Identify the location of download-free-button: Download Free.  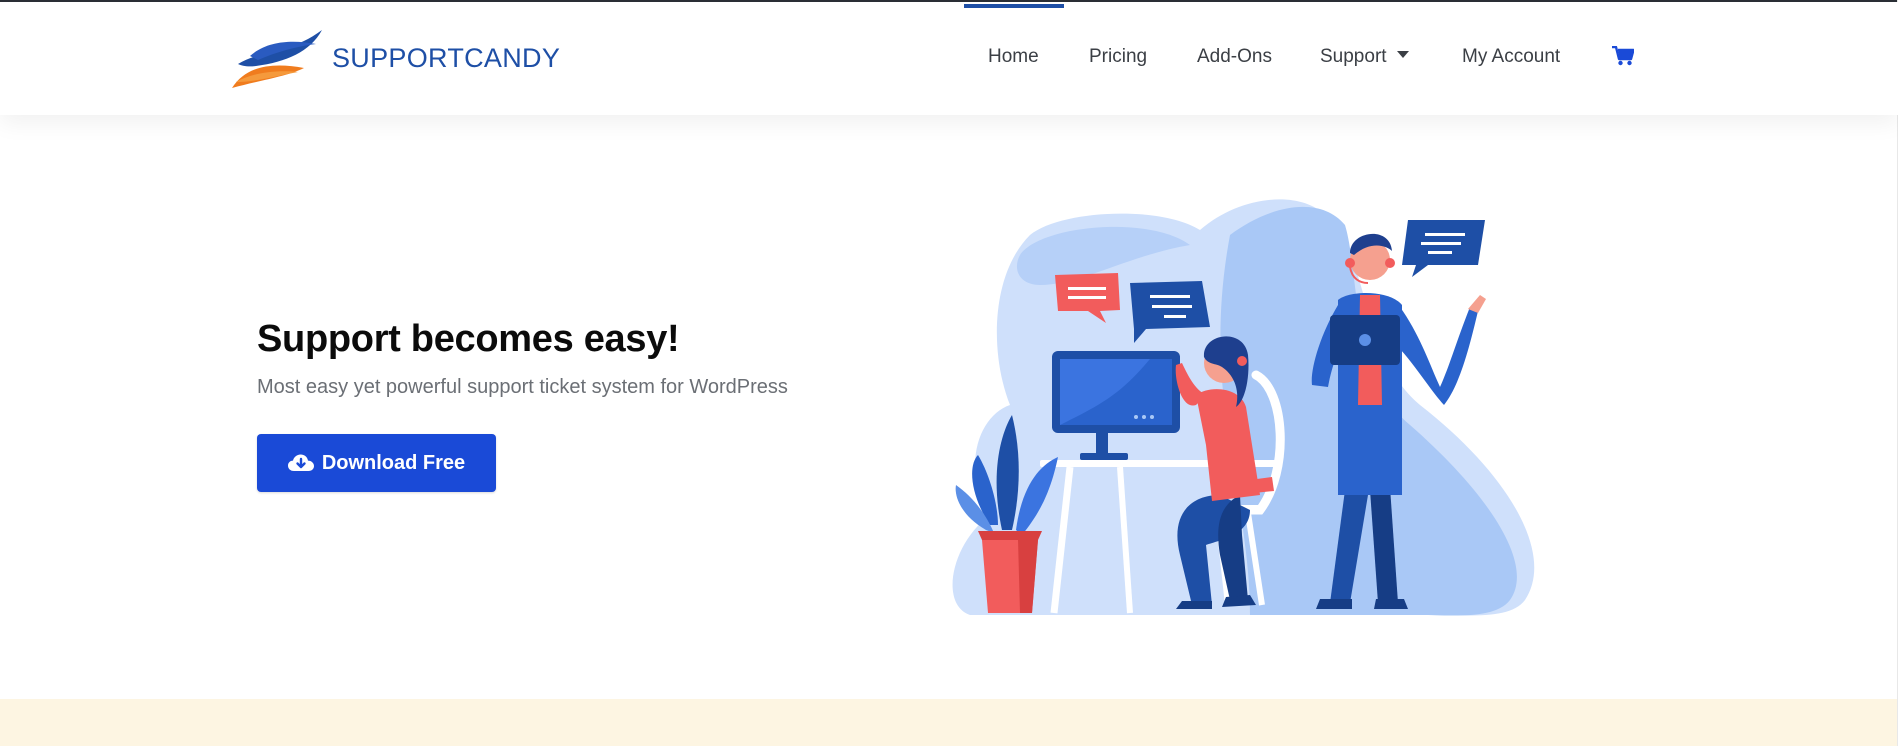
(376, 463).